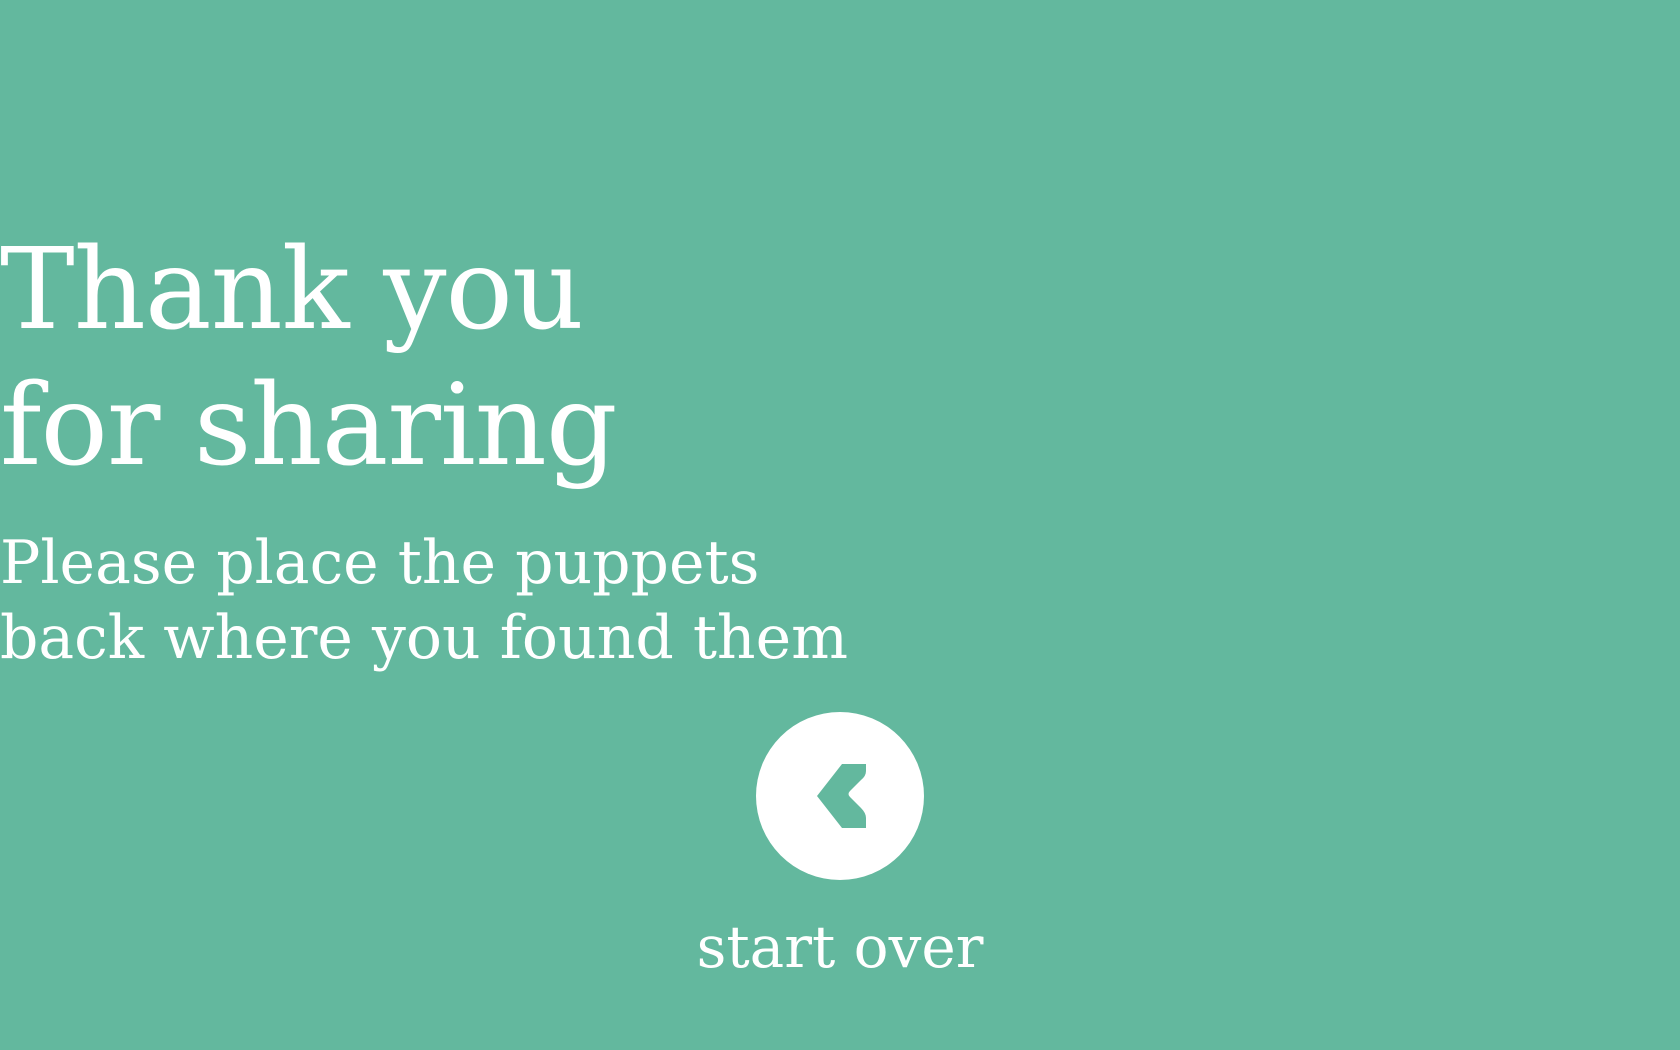  I want to click on message-line-1: Please place the puppets, so click(380, 563).